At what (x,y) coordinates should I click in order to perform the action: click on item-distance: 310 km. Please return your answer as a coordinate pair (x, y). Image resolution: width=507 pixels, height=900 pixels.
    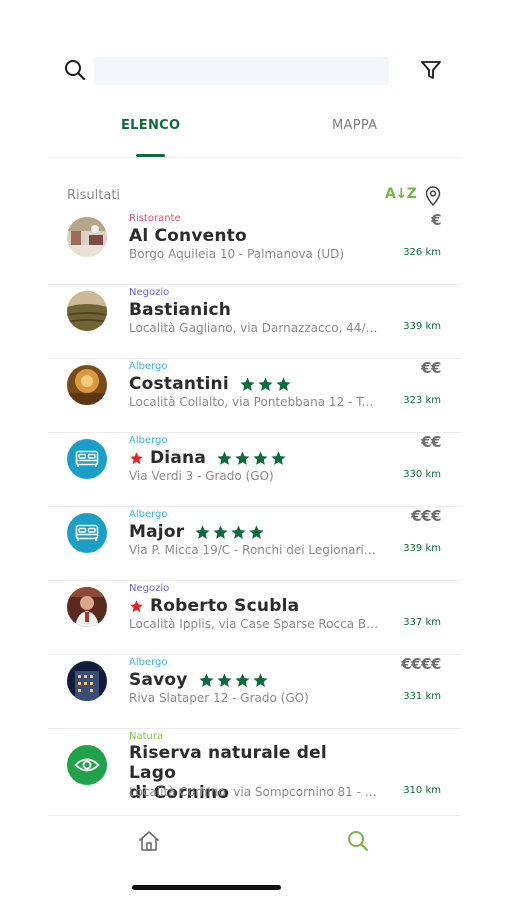
    Looking at the image, I should click on (422, 790).